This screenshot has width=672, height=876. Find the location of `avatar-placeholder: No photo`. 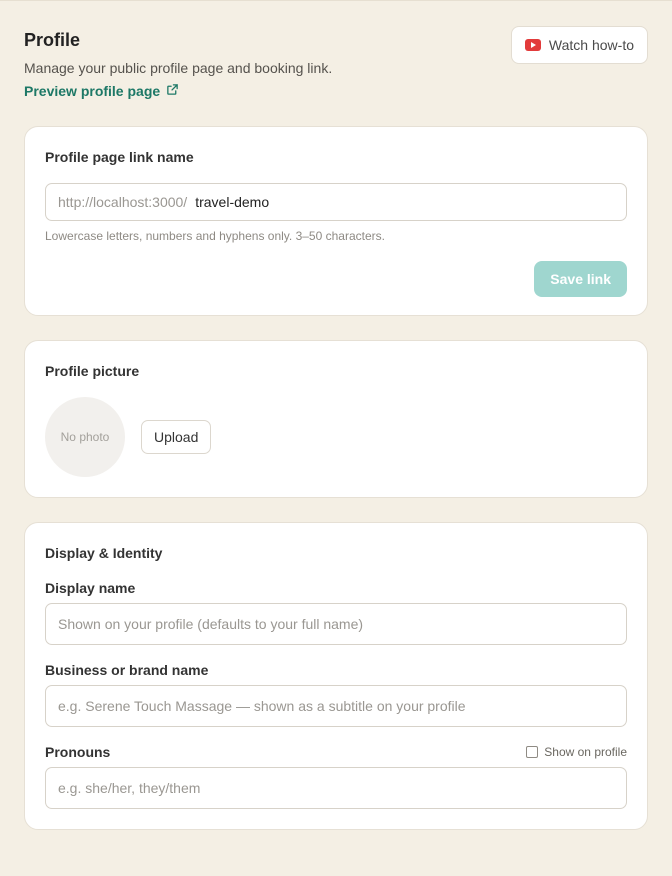

avatar-placeholder: No photo is located at coordinates (85, 437).